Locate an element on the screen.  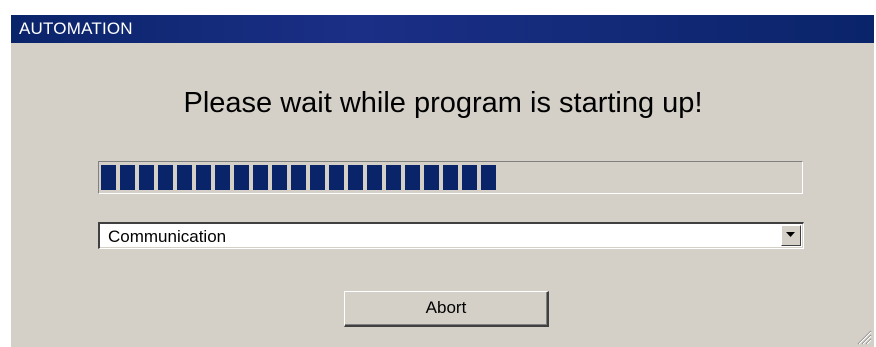
progress-fill is located at coordinates (298, 177).